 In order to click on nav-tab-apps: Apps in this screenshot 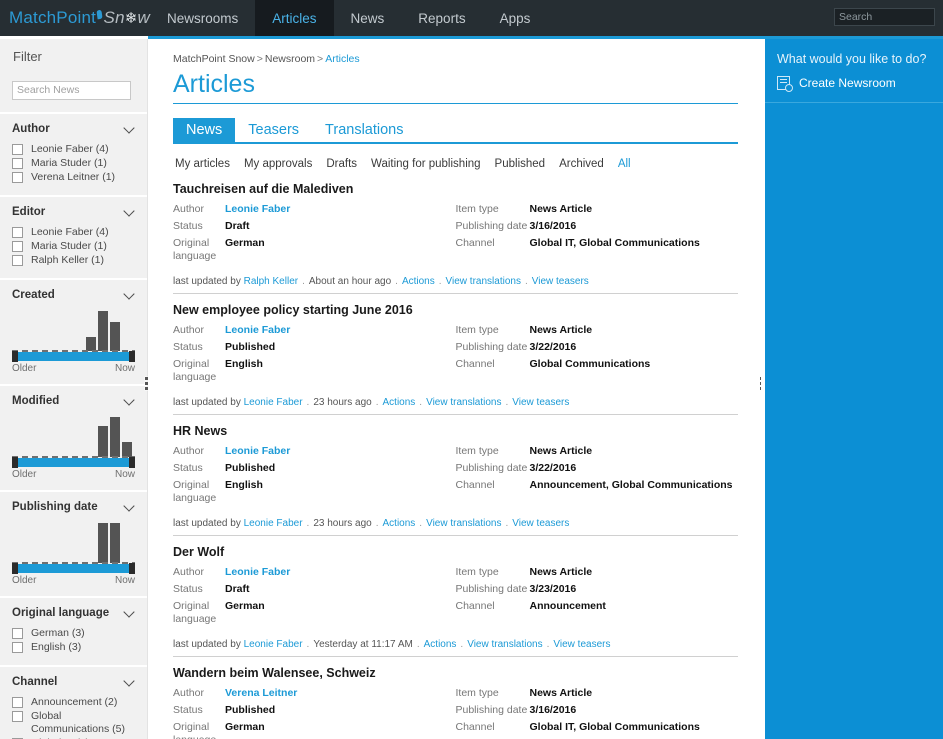, I will do `click(515, 18)`.